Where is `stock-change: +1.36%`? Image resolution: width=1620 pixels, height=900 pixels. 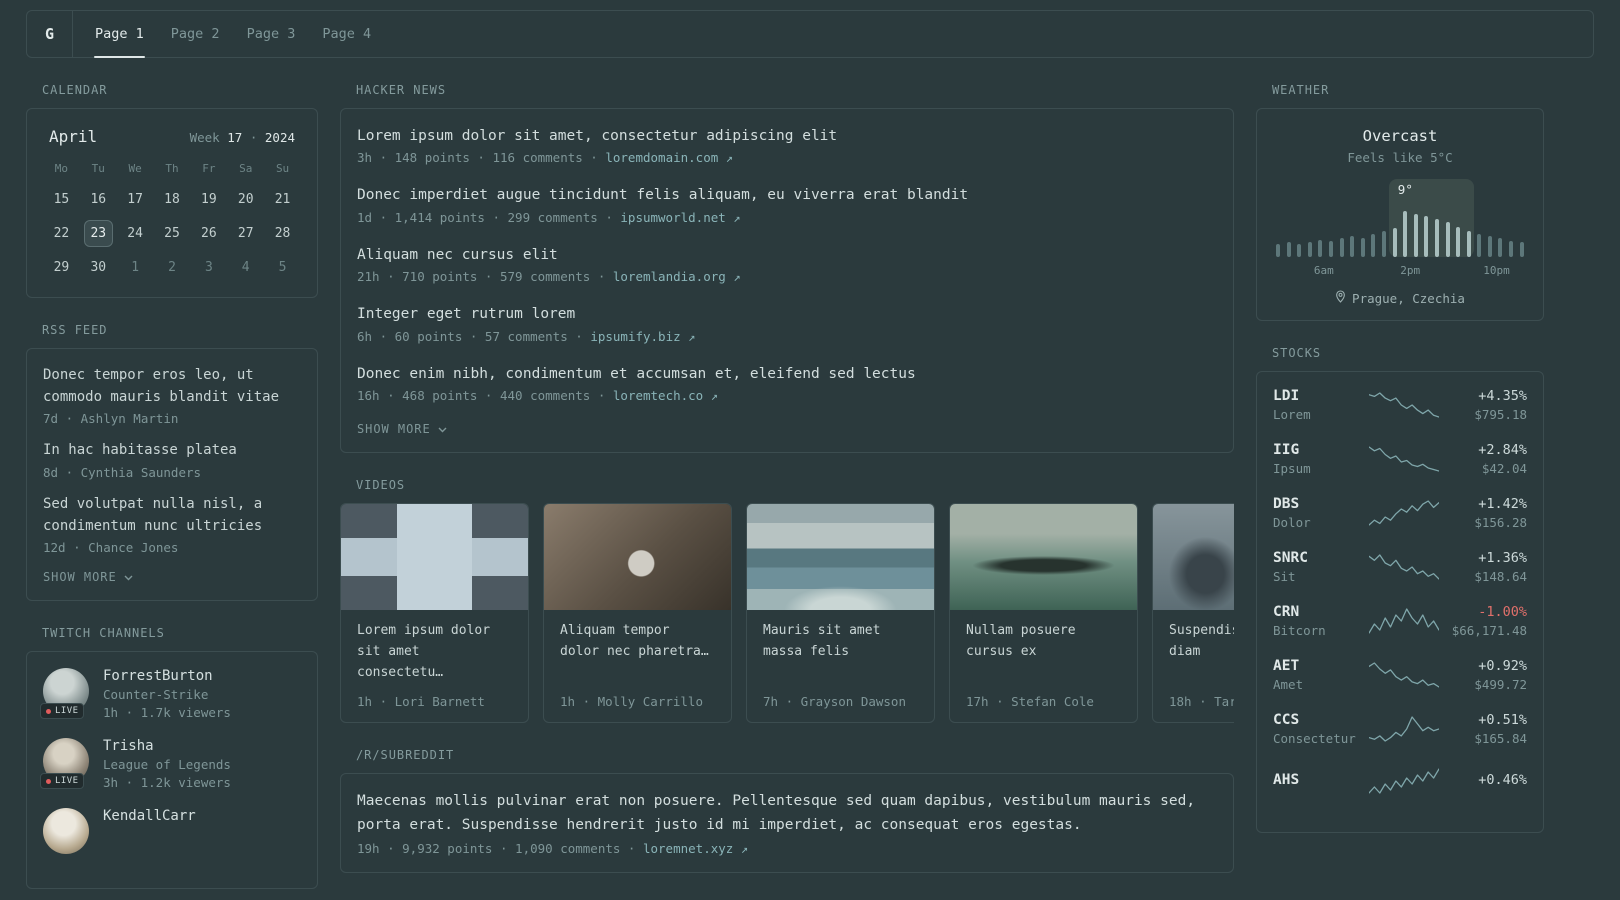
stock-change: +1.36% is located at coordinates (1502, 558).